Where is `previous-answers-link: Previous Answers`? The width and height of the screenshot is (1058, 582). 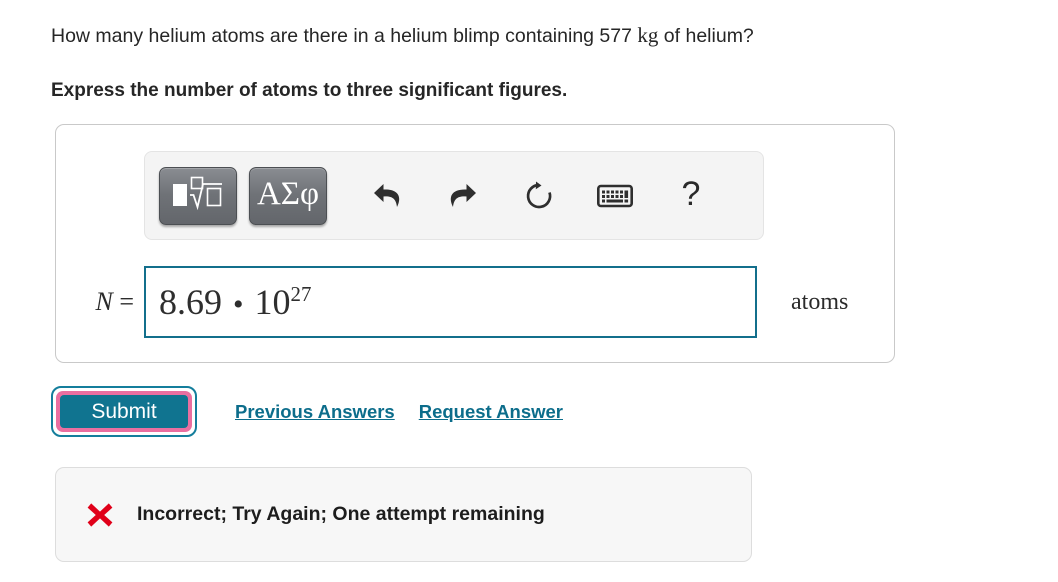 previous-answers-link: Previous Answers is located at coordinates (315, 412).